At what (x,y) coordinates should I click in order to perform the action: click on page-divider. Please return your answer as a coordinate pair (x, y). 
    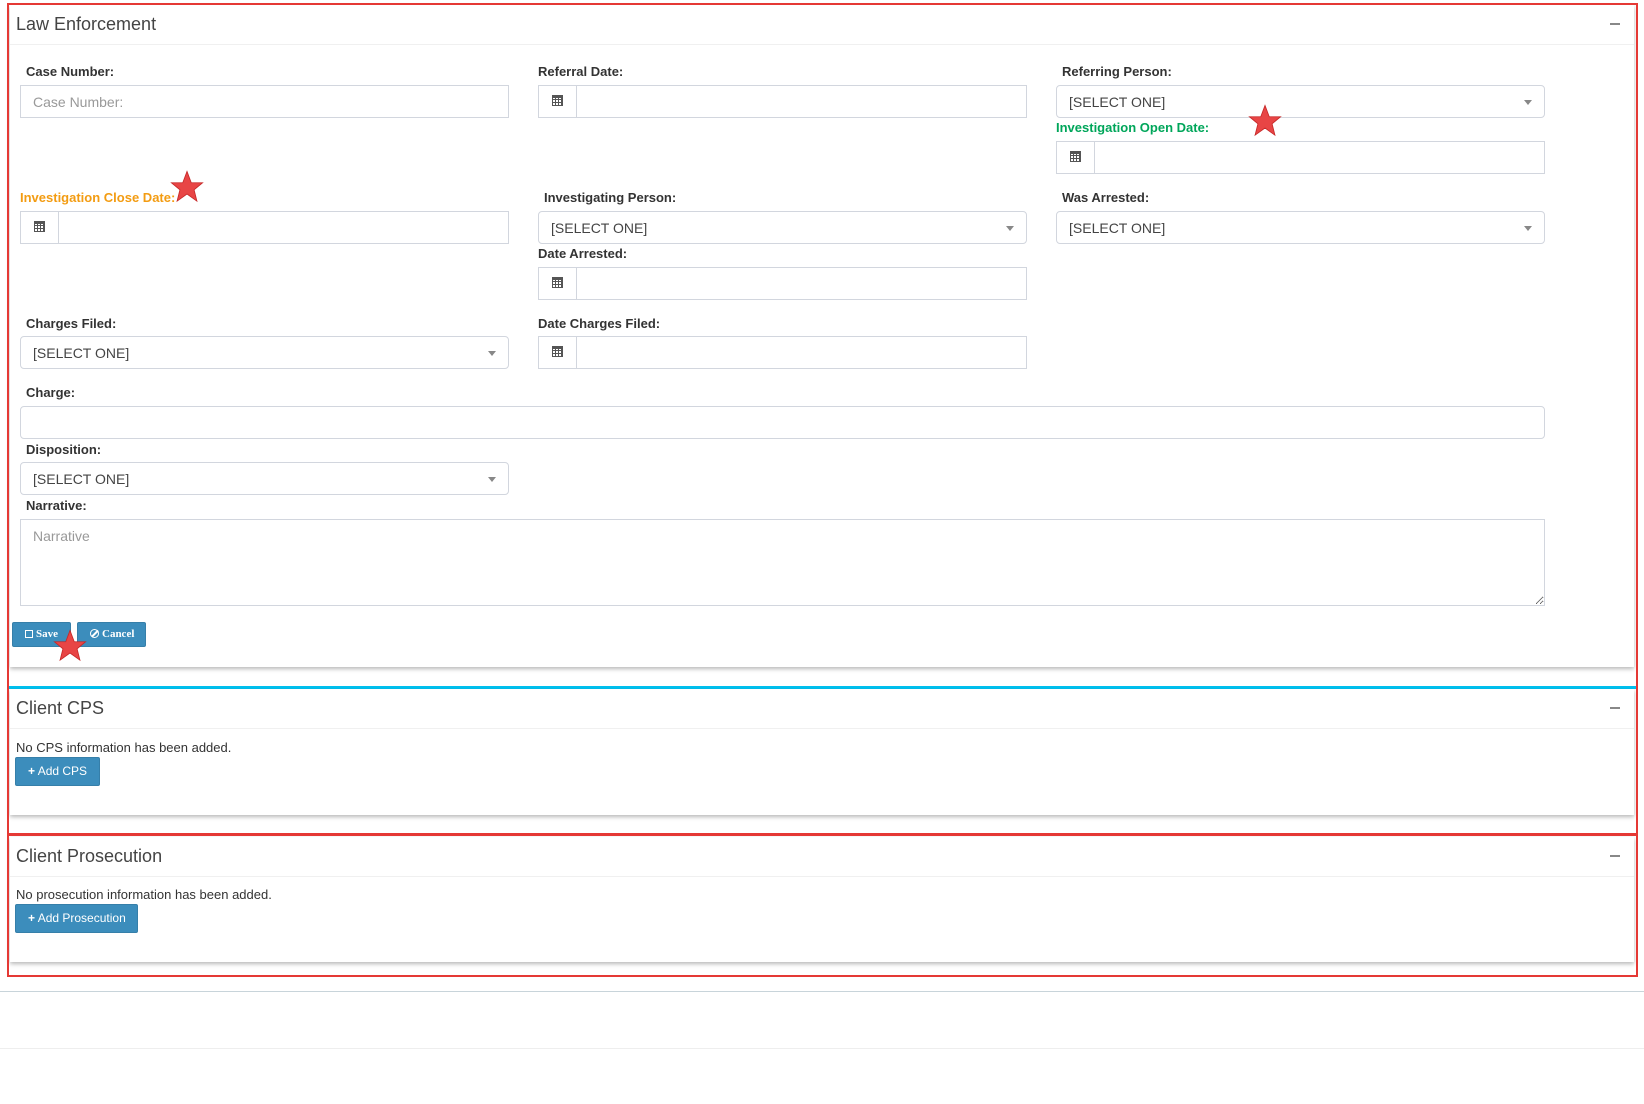
    Looking at the image, I should click on (822, 991).